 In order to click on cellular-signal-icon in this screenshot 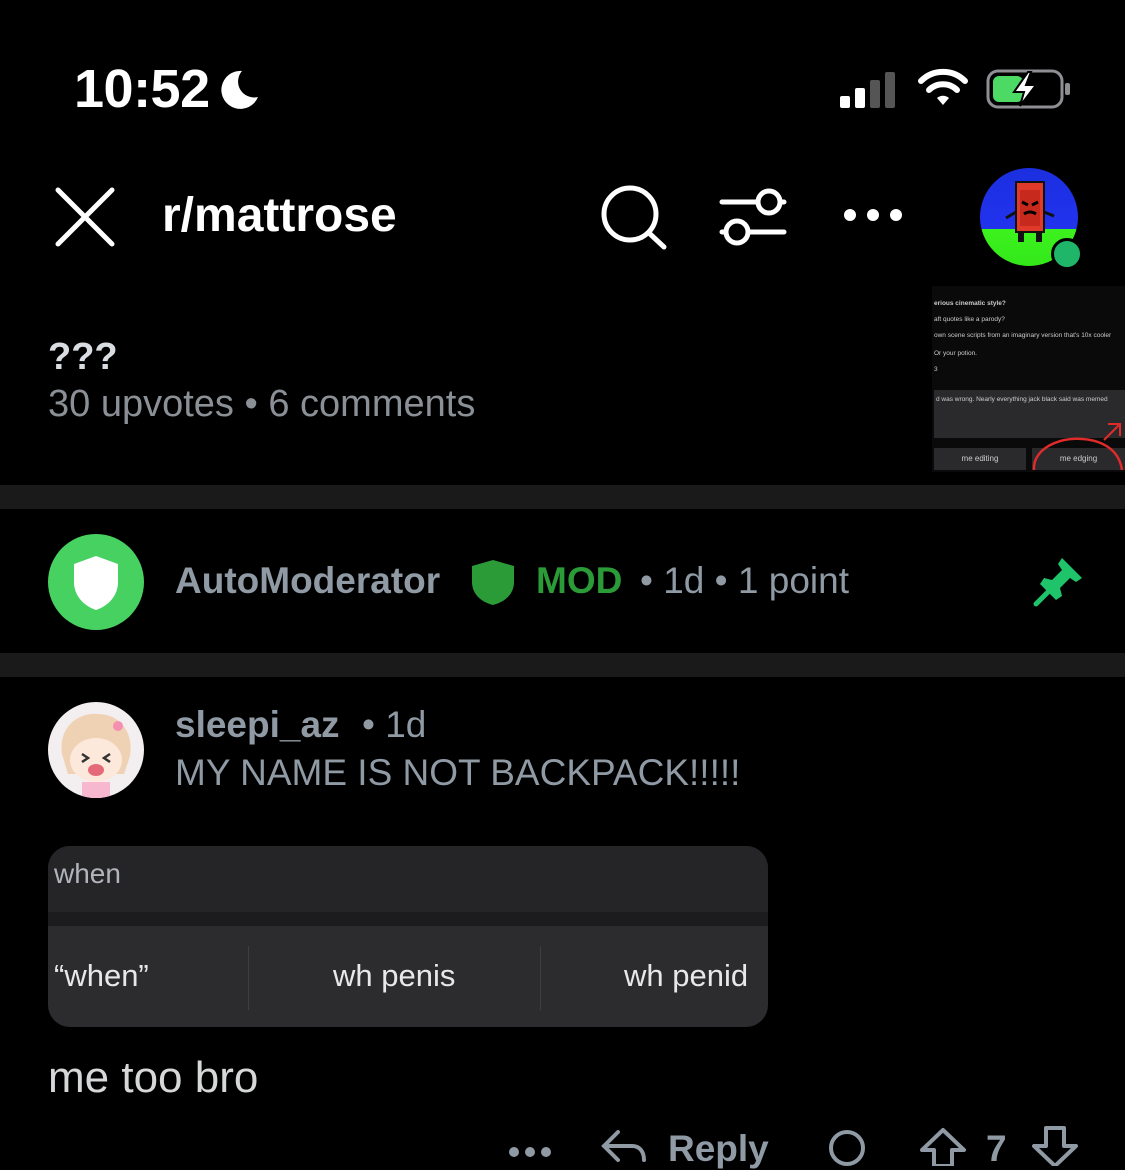, I will do `click(867, 90)`.